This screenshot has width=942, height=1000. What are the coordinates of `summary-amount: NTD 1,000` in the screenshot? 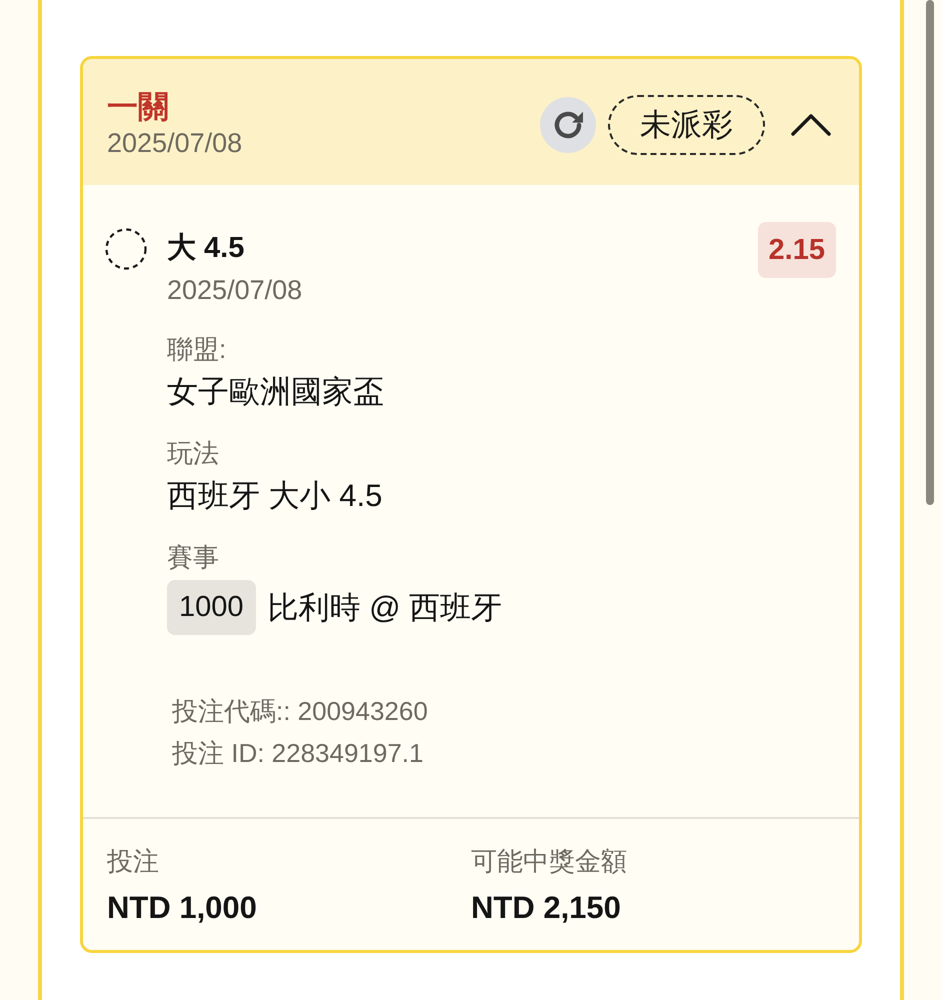 It's located at (182, 908).